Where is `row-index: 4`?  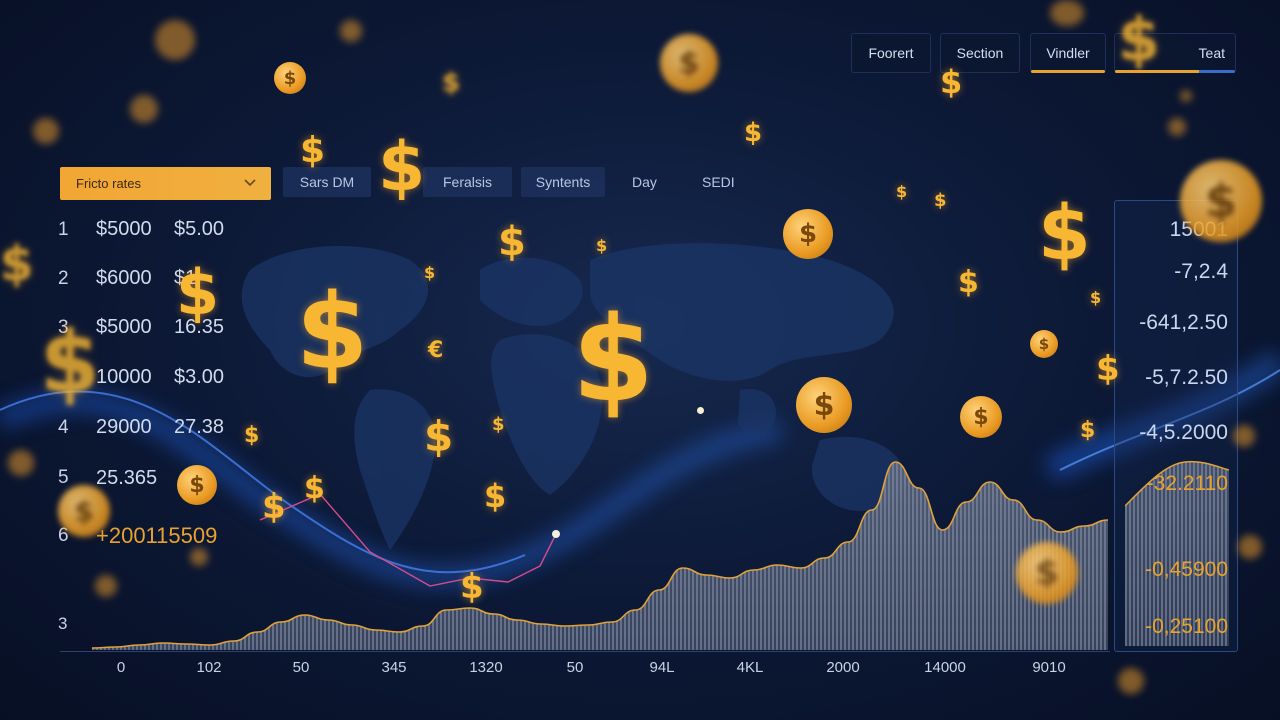
row-index: 4 is located at coordinates (63, 427).